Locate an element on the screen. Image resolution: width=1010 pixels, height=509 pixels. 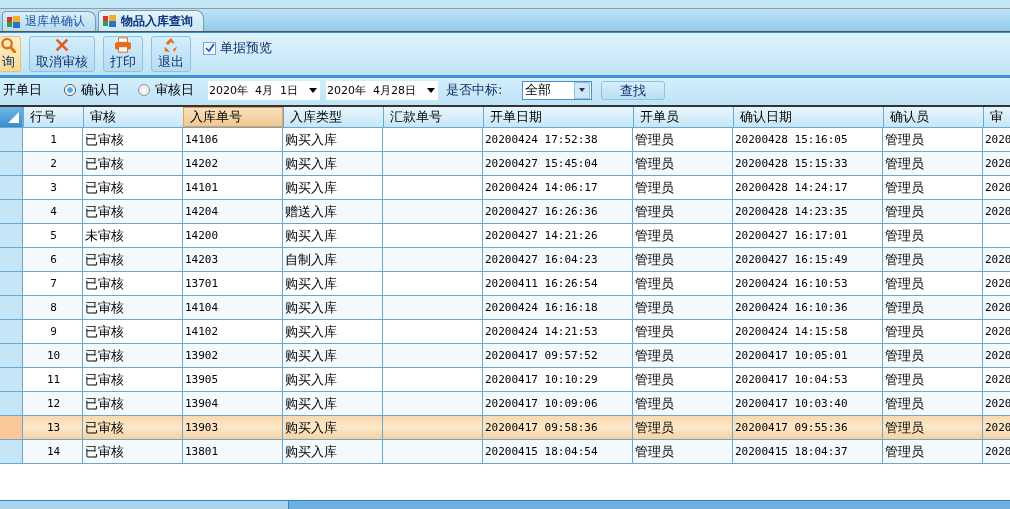
column-header: 确认员 is located at coordinates (933, 117).